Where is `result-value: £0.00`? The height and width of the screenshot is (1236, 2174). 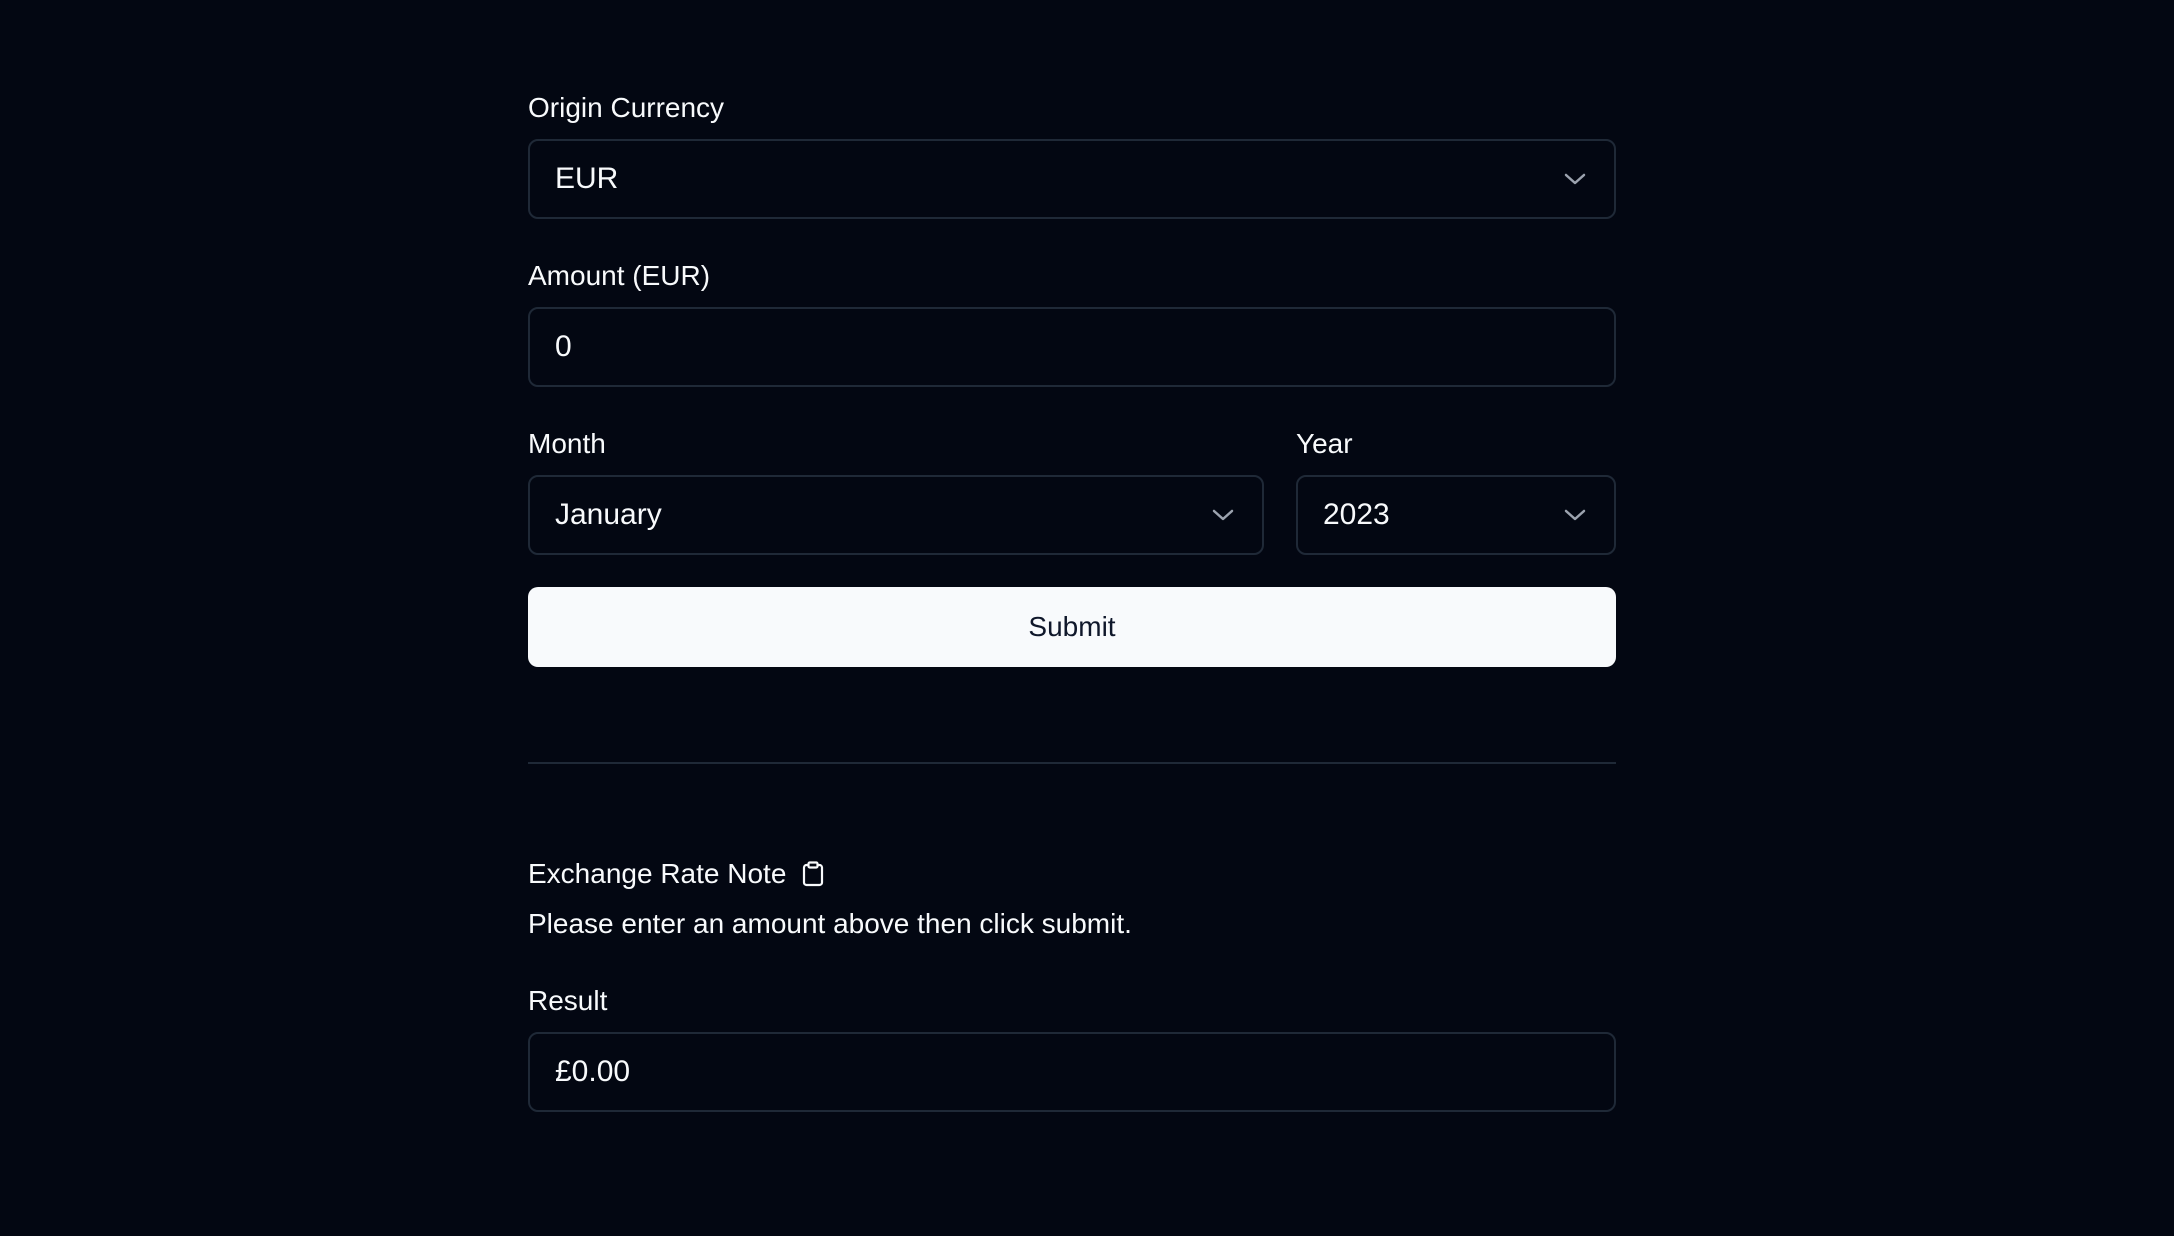 result-value: £0.00 is located at coordinates (593, 1071).